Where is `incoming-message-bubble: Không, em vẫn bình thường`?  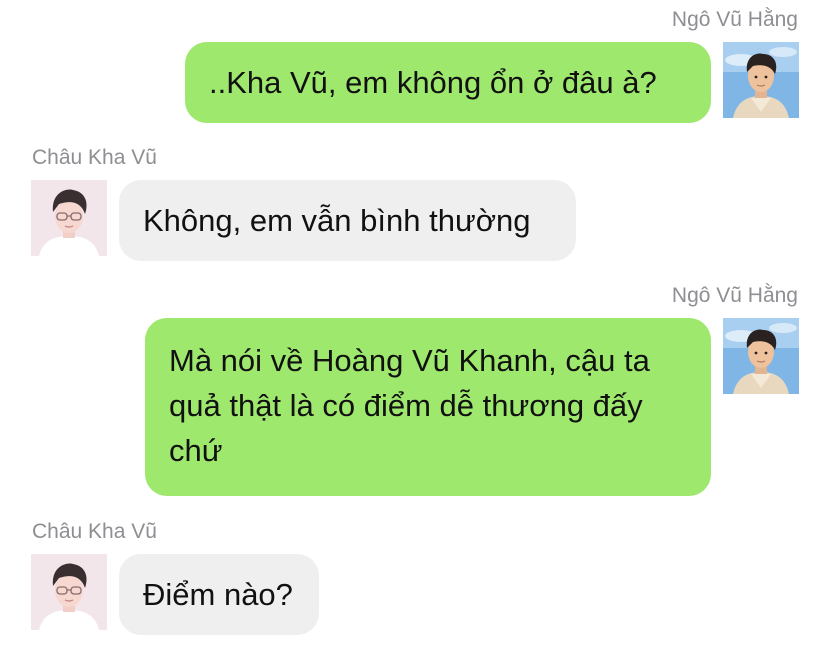
incoming-message-bubble: Không, em vẫn bình thường is located at coordinates (347, 220).